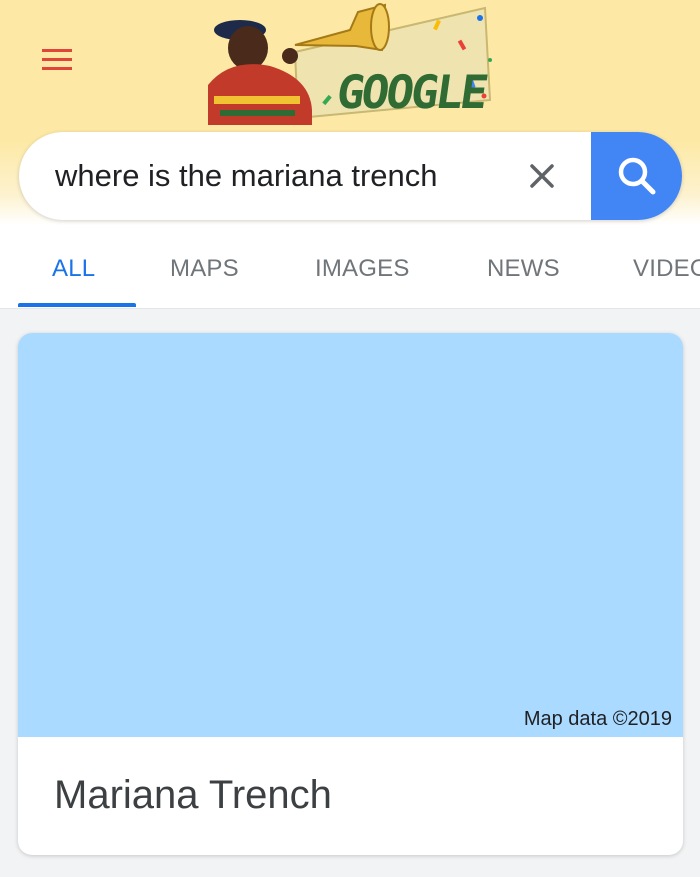  I want to click on search-button, so click(636, 176).